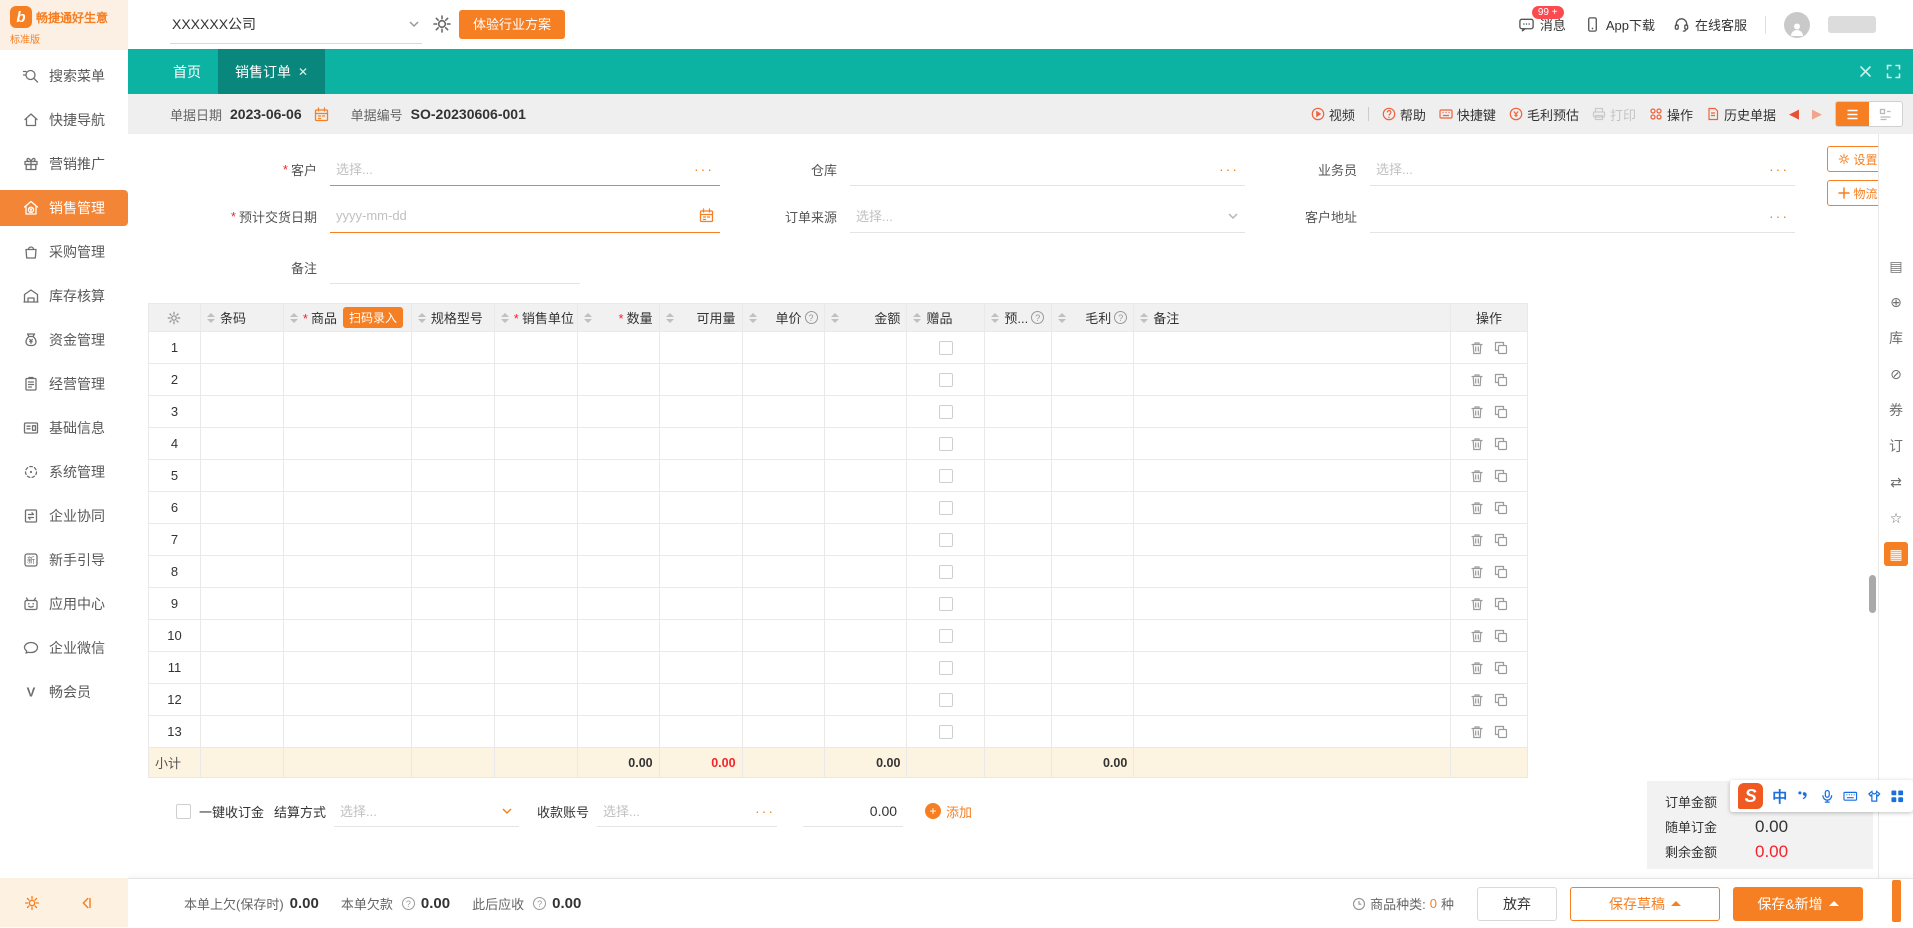  Describe the element at coordinates (64, 120) in the screenshot. I see `sidebar-item-quick-nav: 快捷导航` at that location.